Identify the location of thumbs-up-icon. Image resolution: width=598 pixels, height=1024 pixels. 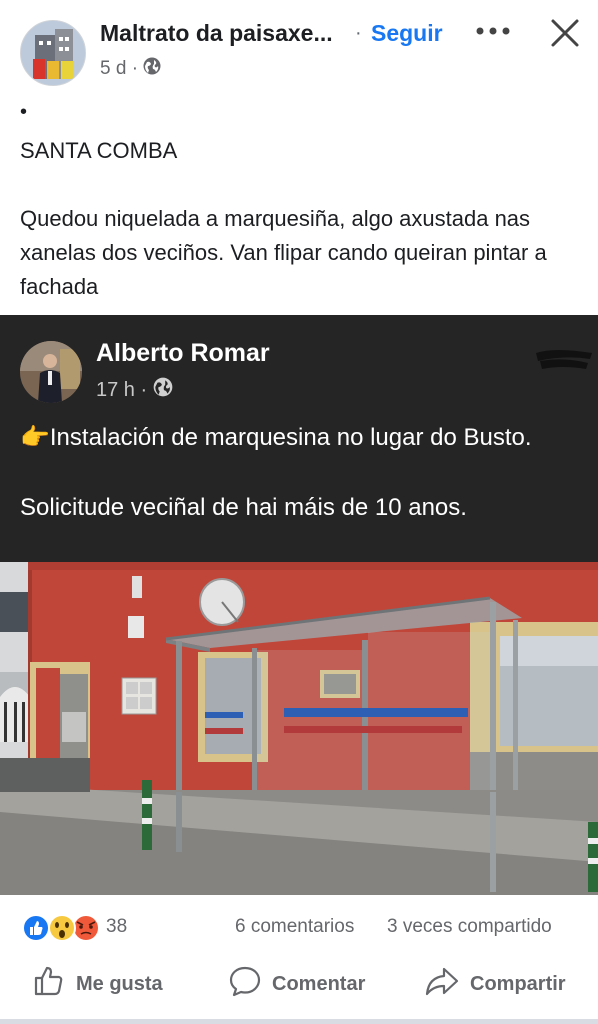
(49, 984).